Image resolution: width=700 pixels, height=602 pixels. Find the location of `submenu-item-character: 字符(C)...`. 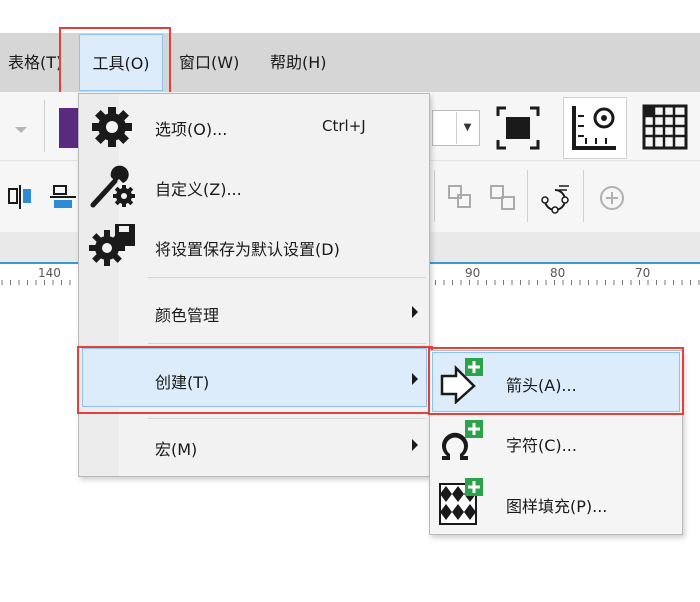

submenu-item-character: 字符(C)... is located at coordinates (541, 444).